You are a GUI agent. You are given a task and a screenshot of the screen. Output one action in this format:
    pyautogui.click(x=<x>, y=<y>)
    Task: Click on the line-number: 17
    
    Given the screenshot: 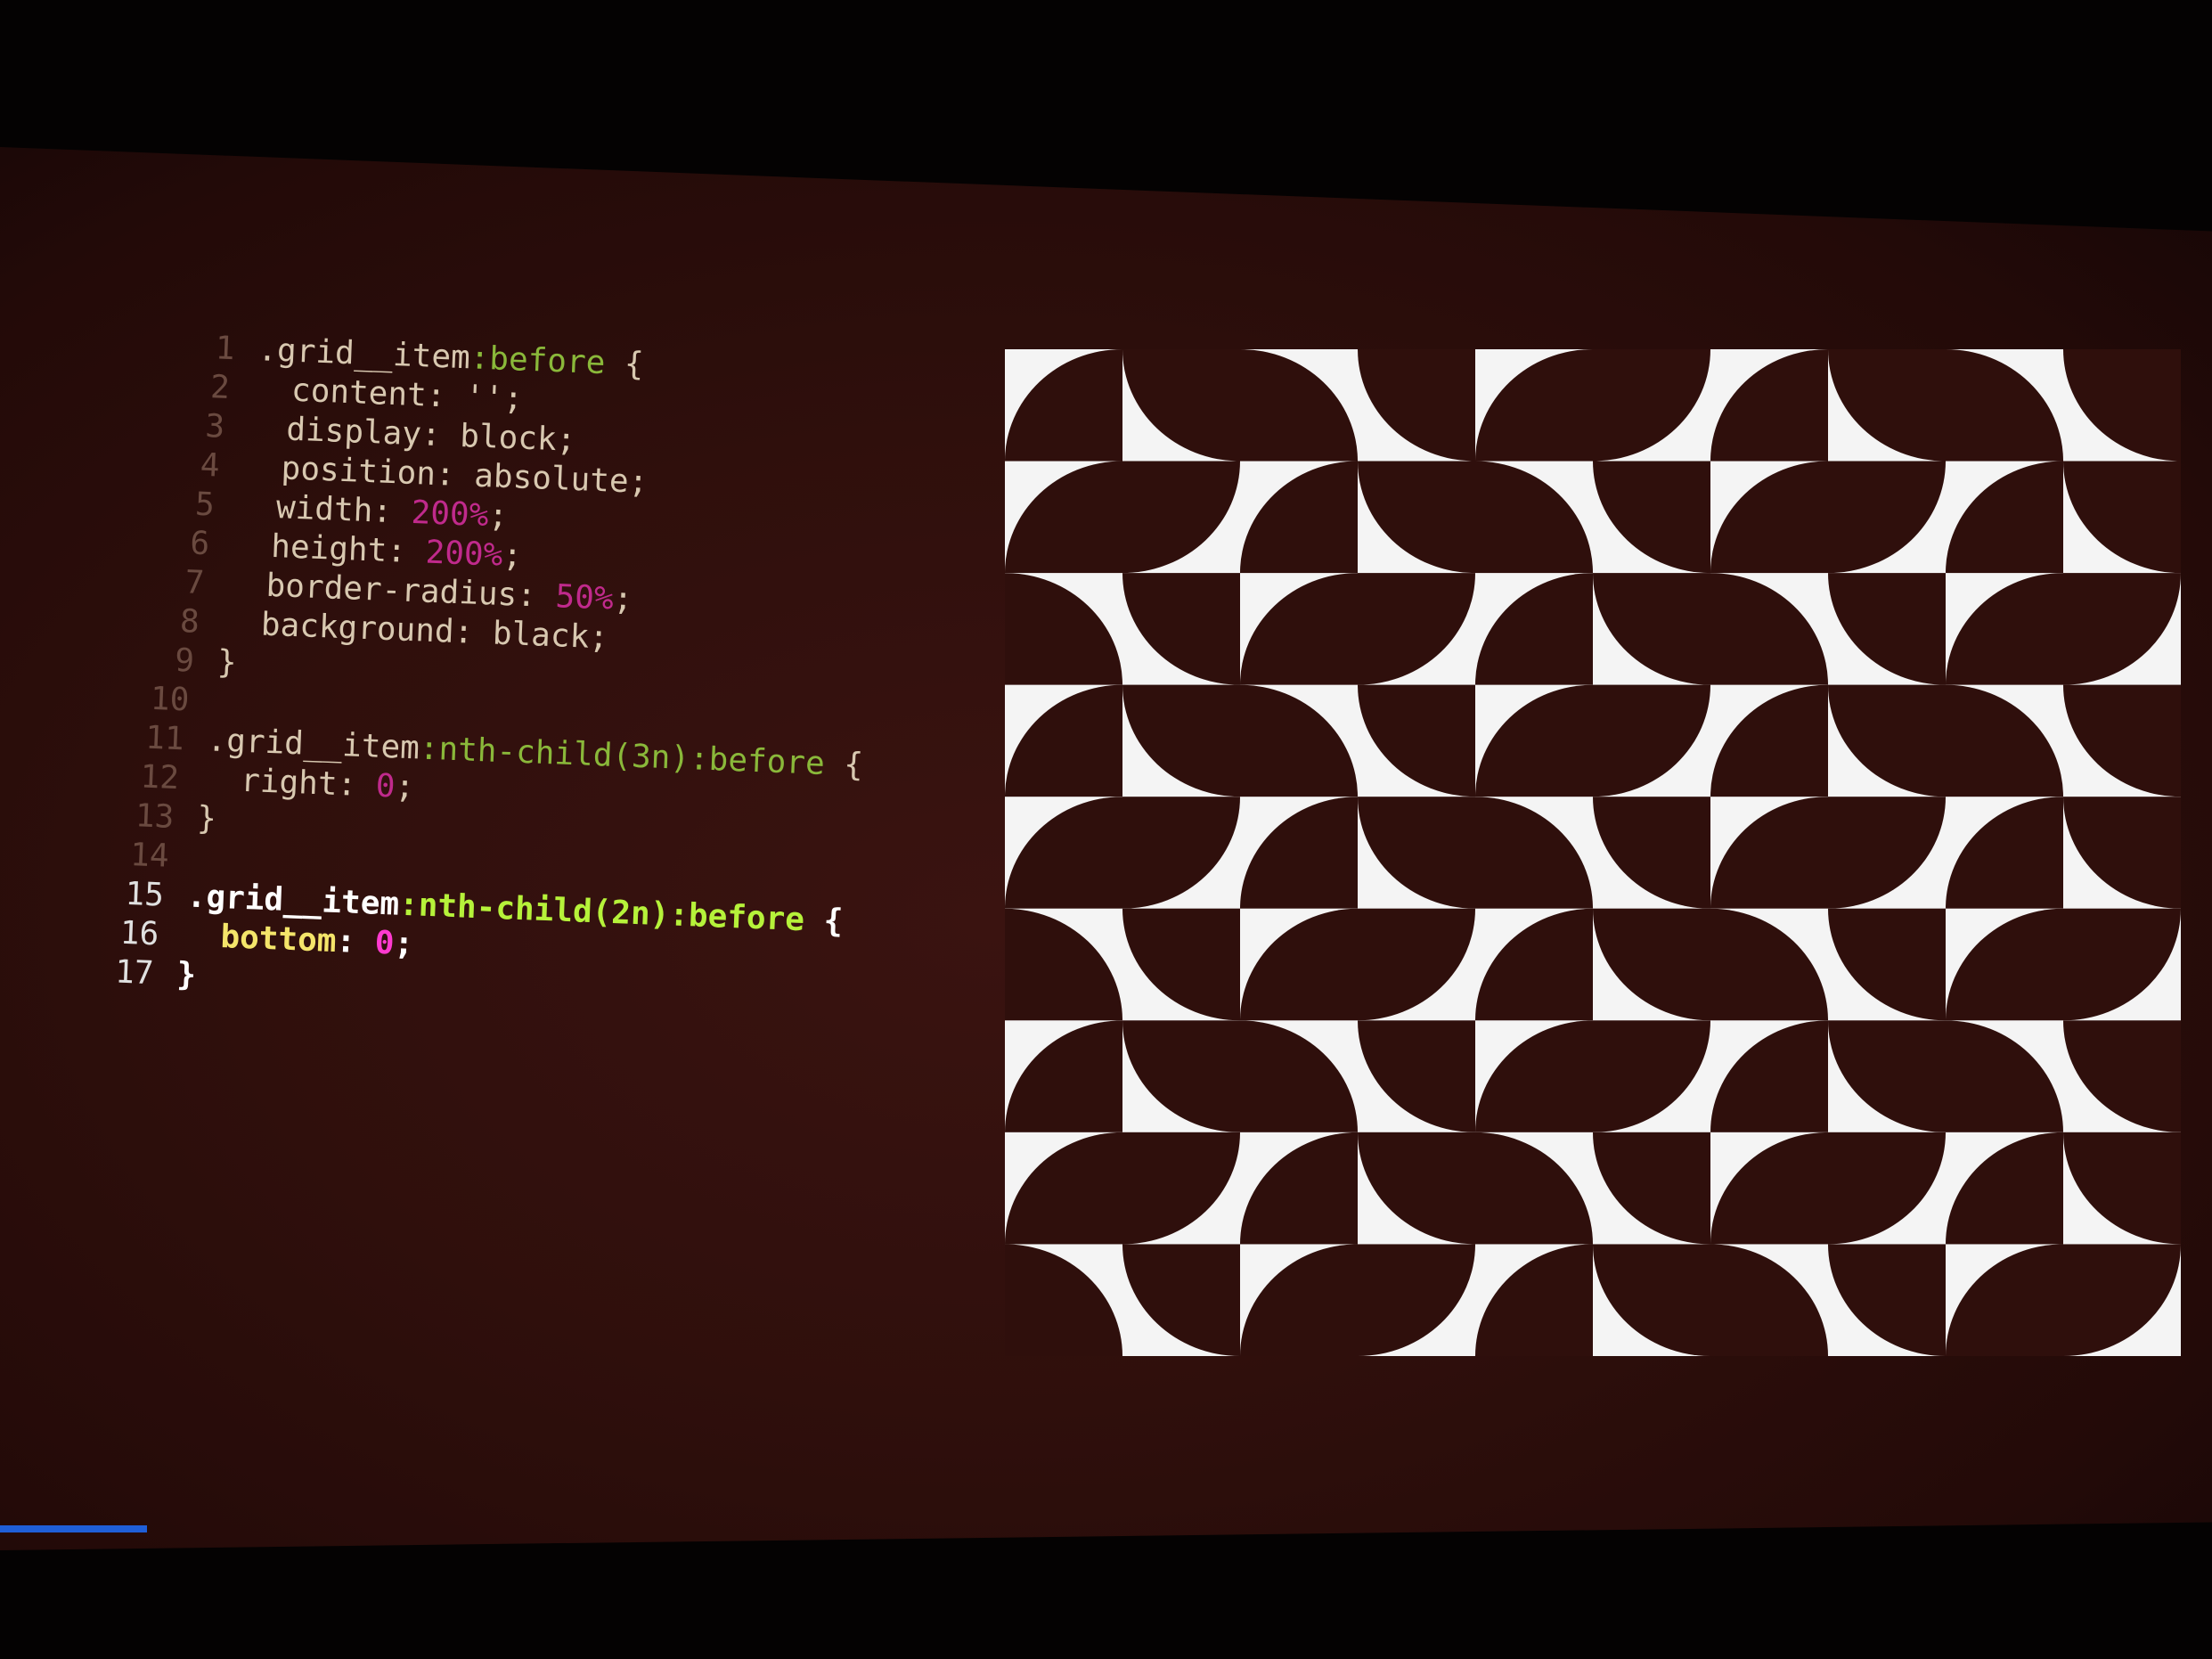 What is the action you would take?
    pyautogui.click(x=135, y=973)
    